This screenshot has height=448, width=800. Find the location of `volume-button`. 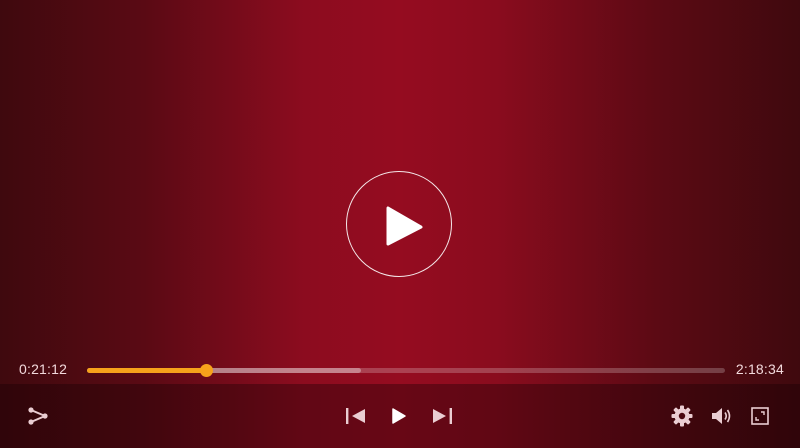

volume-button is located at coordinates (722, 416).